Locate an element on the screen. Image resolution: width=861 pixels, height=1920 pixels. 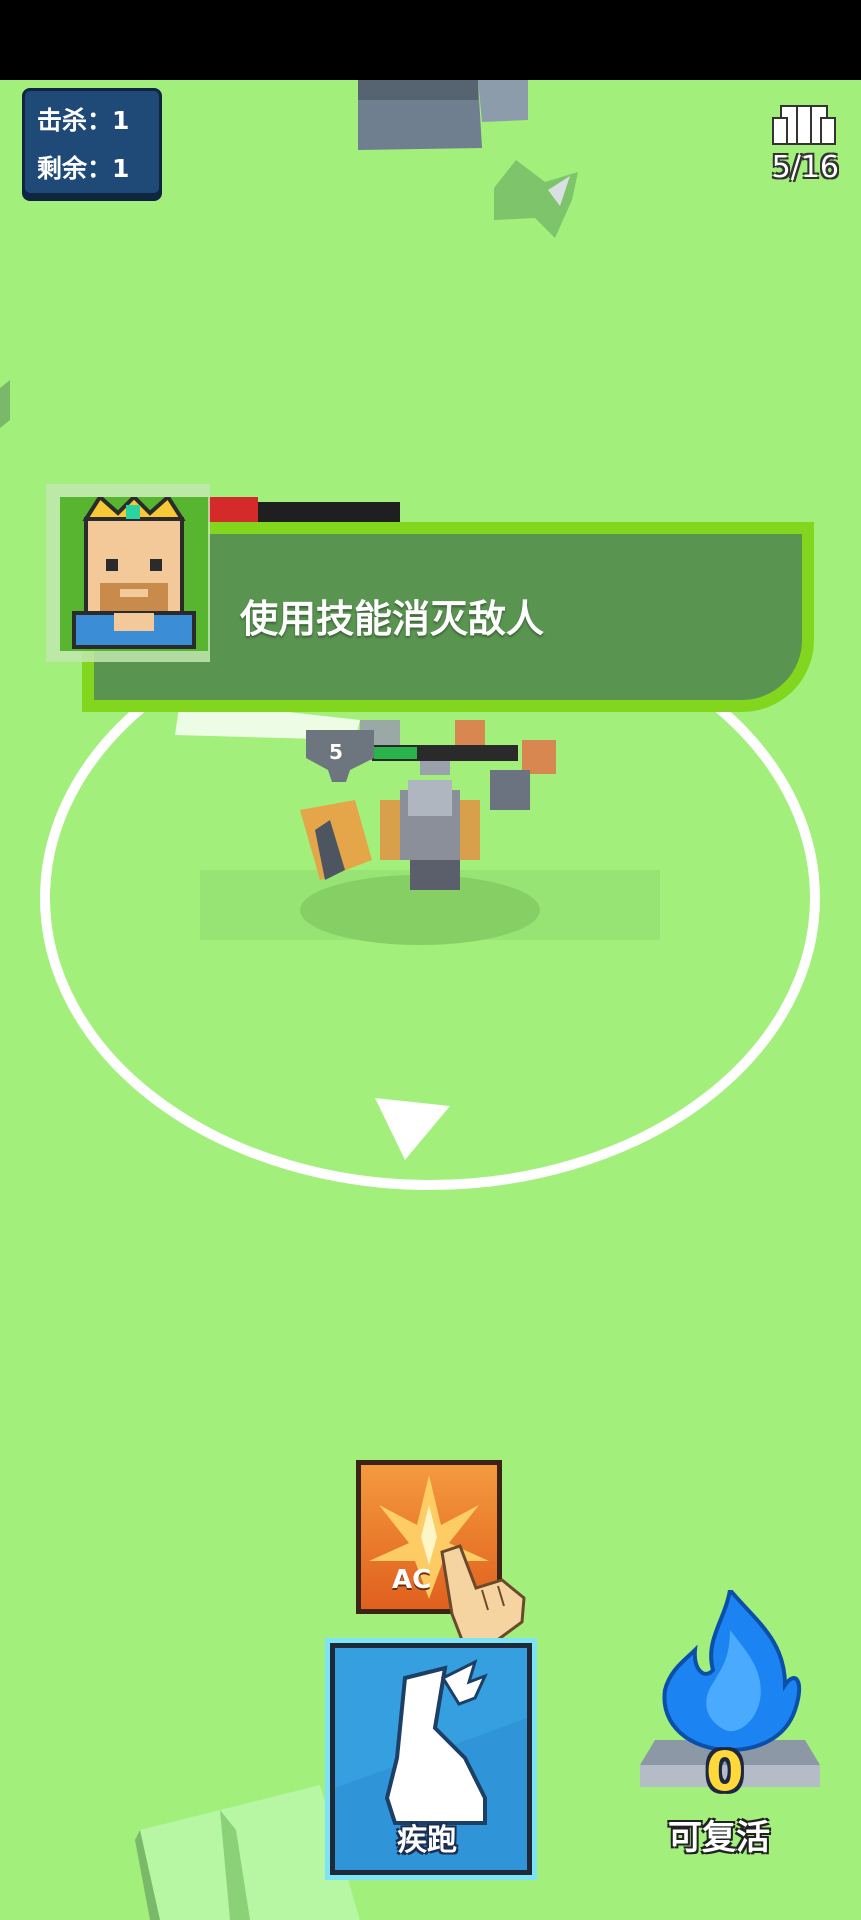
skill-button-label: AC is located at coordinates (412, 1580).